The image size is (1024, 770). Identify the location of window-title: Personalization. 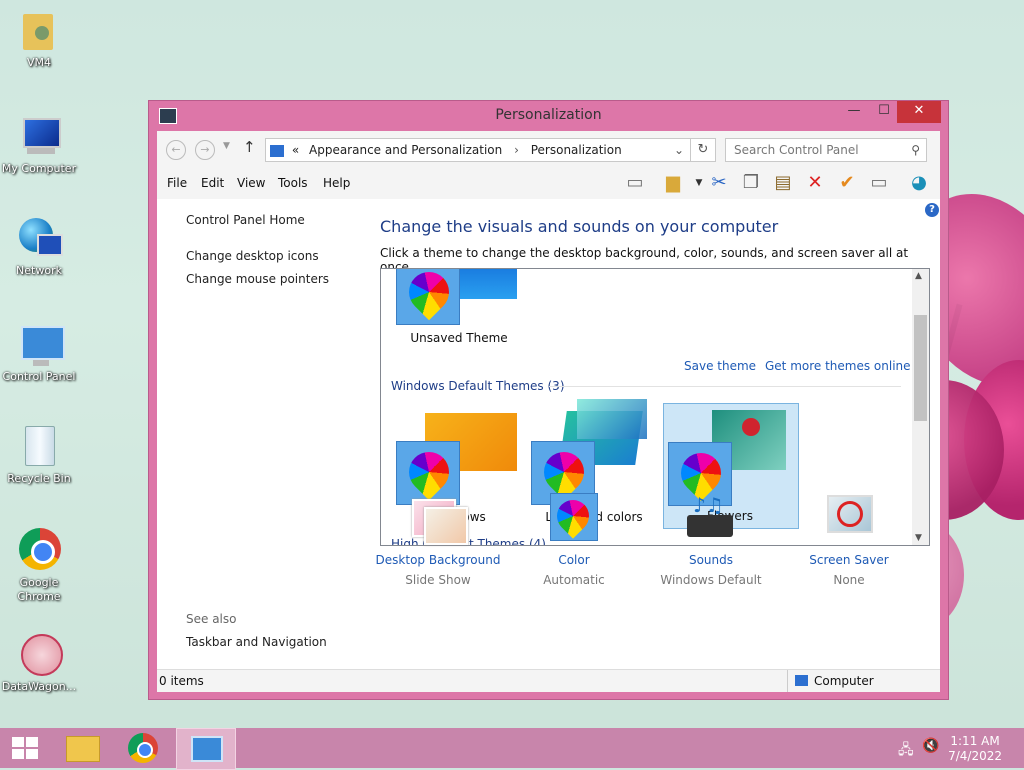
(548, 115).